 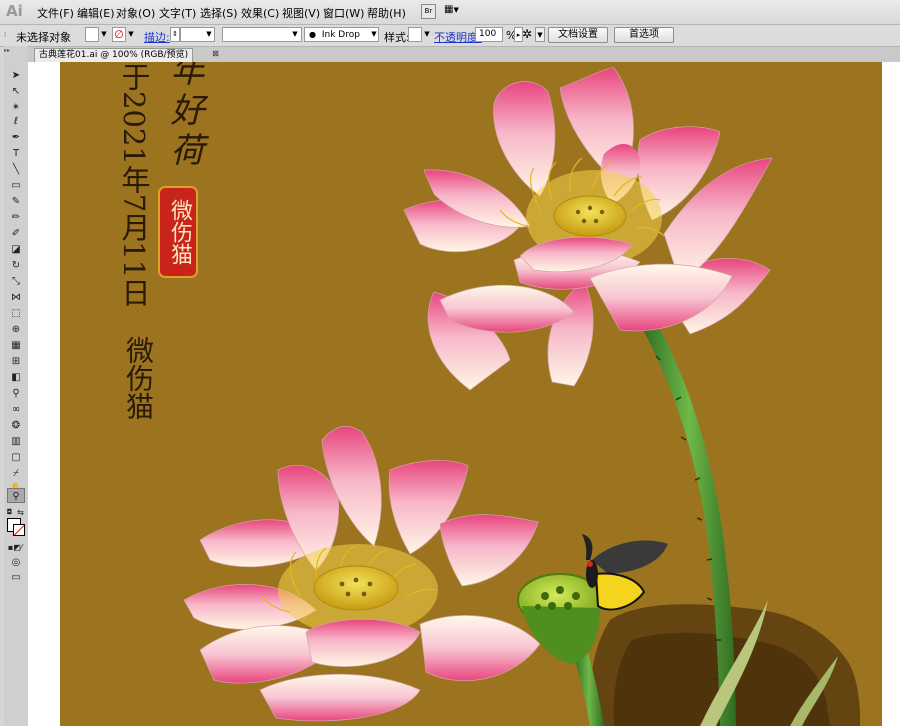 I want to click on menu-view: 视图(V), so click(x=301, y=13).